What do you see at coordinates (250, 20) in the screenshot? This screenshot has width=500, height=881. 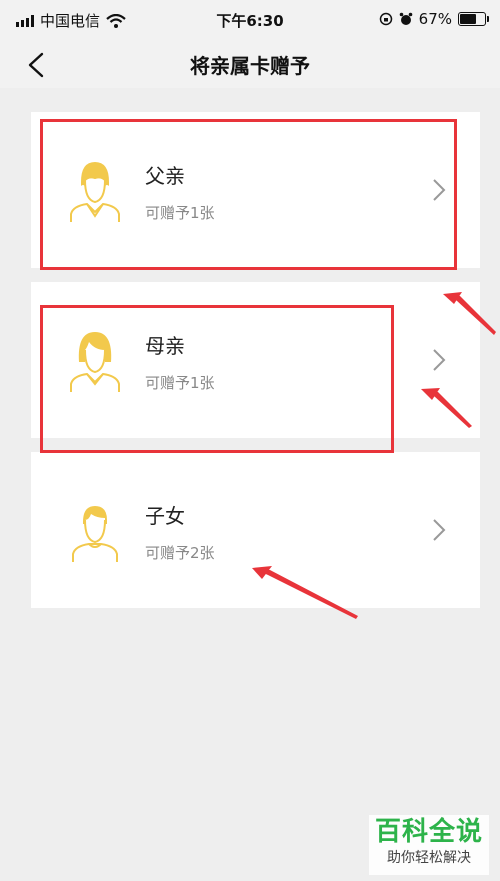 I see `status-bar: 中国电信 下午6:30 67%` at bounding box center [250, 20].